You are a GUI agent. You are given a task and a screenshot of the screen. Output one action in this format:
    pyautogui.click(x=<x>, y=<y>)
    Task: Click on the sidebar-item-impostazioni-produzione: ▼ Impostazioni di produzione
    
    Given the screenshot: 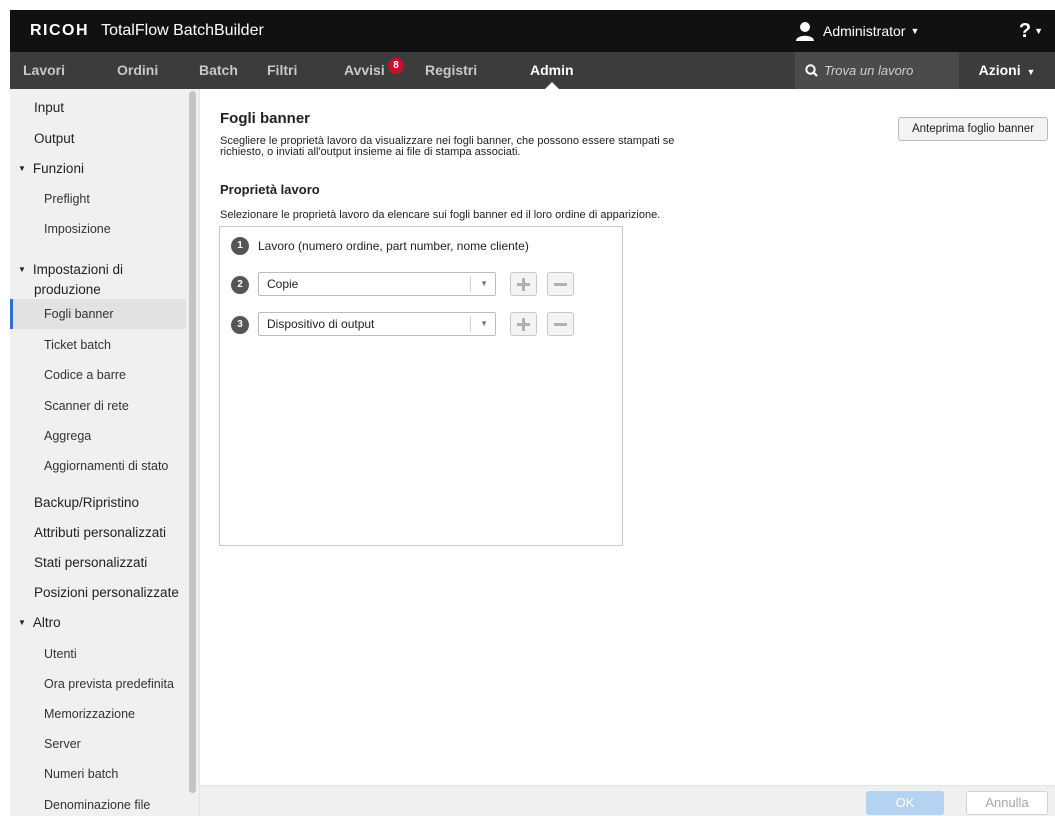 What is the action you would take?
    pyautogui.click(x=101, y=281)
    